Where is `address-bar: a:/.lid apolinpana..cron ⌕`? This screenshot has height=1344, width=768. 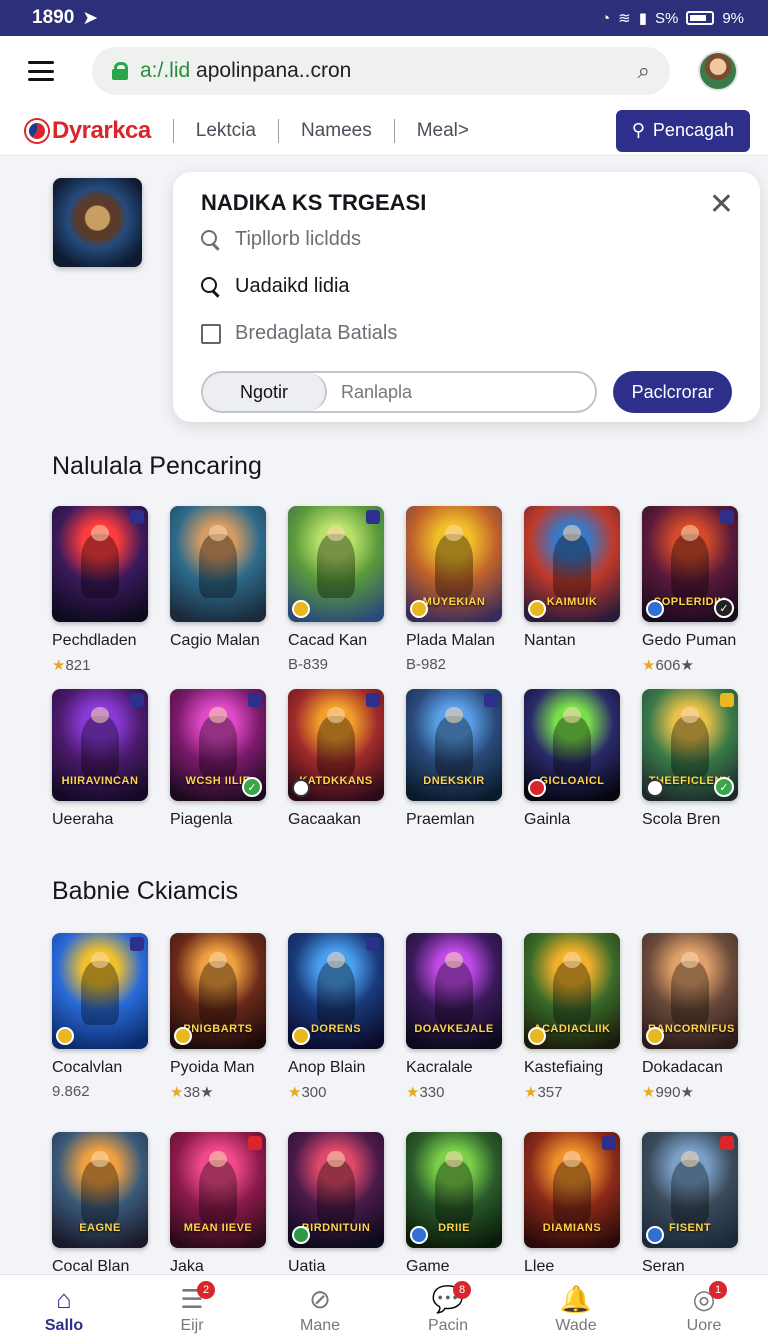 address-bar: a:/.lid apolinpana..cron ⌕ is located at coordinates (381, 71).